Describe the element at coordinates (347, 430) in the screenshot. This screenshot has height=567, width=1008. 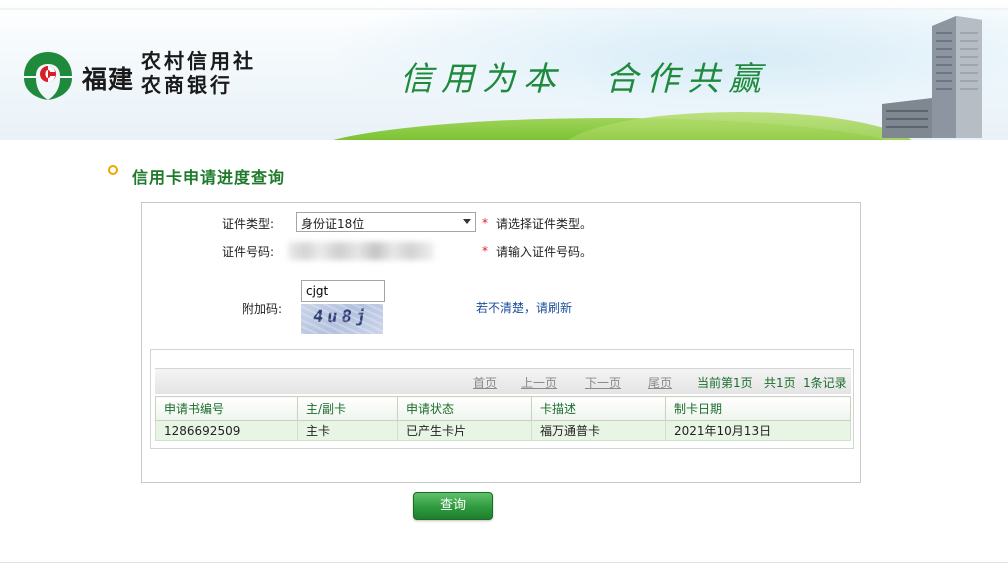
I see `cell-card-type: 主卡` at that location.